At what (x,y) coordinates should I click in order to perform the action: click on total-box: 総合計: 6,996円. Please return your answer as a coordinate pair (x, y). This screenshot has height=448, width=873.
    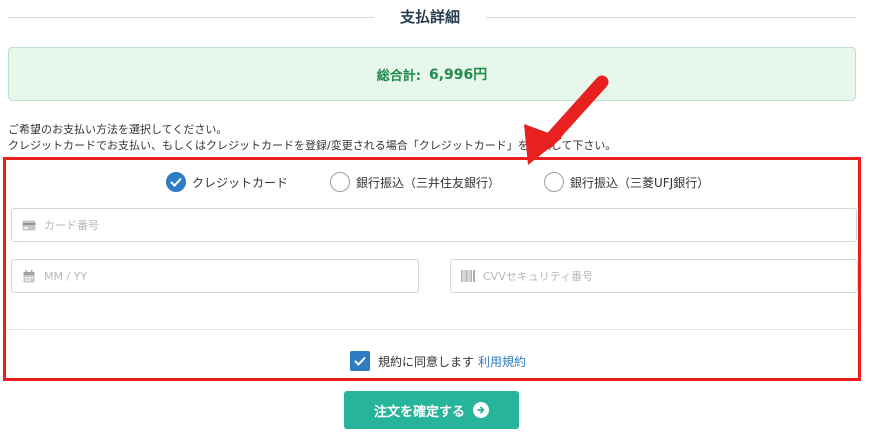
    Looking at the image, I should click on (432, 74).